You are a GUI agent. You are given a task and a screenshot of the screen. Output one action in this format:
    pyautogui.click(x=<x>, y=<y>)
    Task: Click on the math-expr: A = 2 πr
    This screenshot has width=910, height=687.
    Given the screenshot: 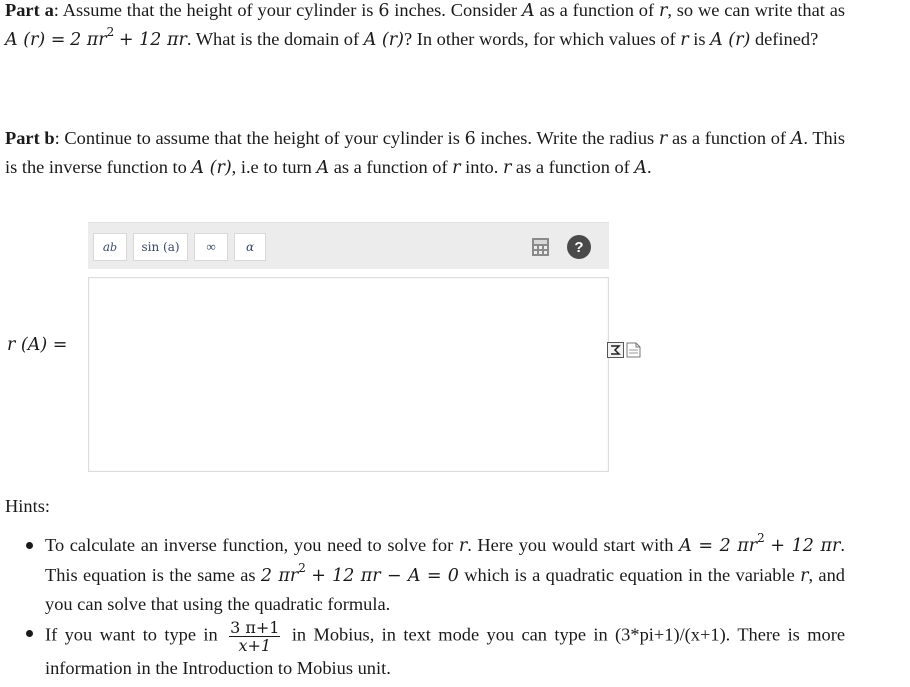 What is the action you would take?
    pyautogui.click(x=718, y=546)
    